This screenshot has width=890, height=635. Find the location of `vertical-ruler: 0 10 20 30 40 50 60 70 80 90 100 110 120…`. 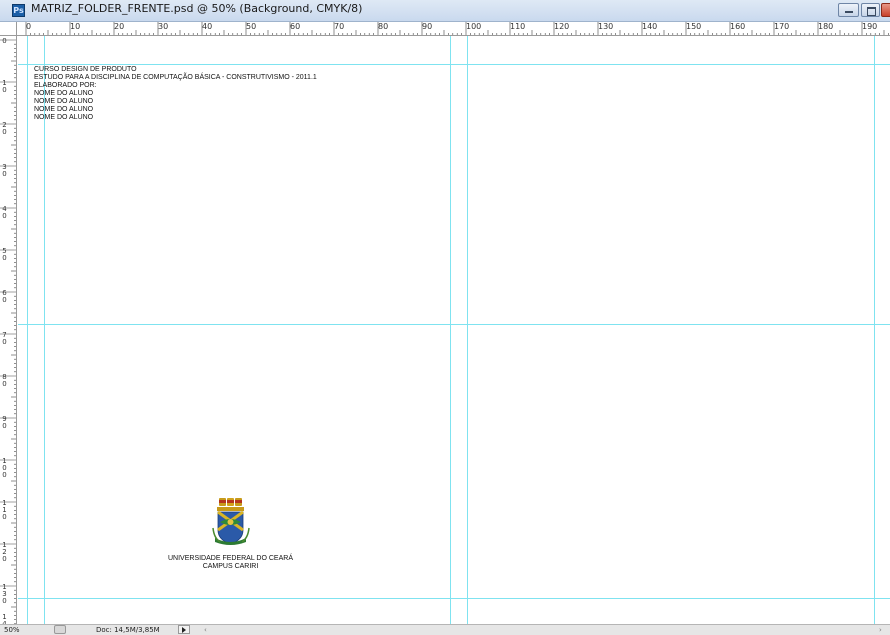

vertical-ruler: 0 10 20 30 40 50 60 70 80 90 100 110 120… is located at coordinates (8, 330).